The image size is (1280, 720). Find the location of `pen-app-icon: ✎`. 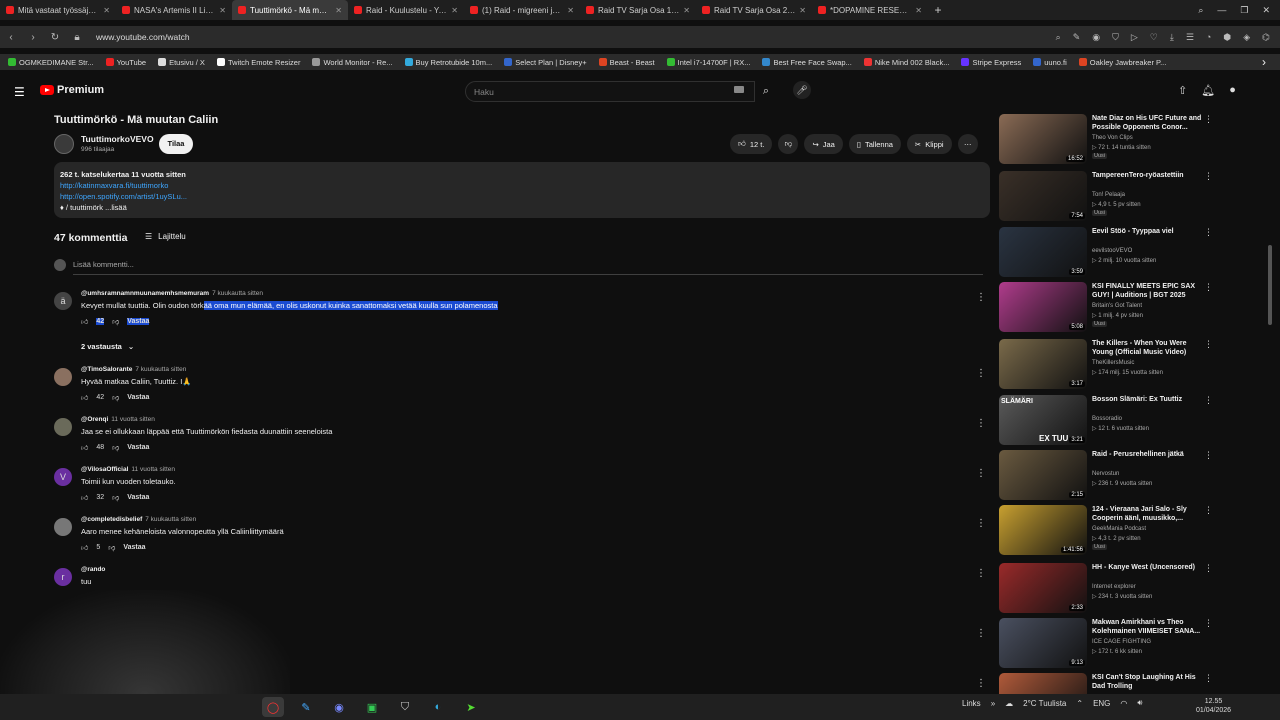

pen-app-icon: ✎ is located at coordinates (306, 707).